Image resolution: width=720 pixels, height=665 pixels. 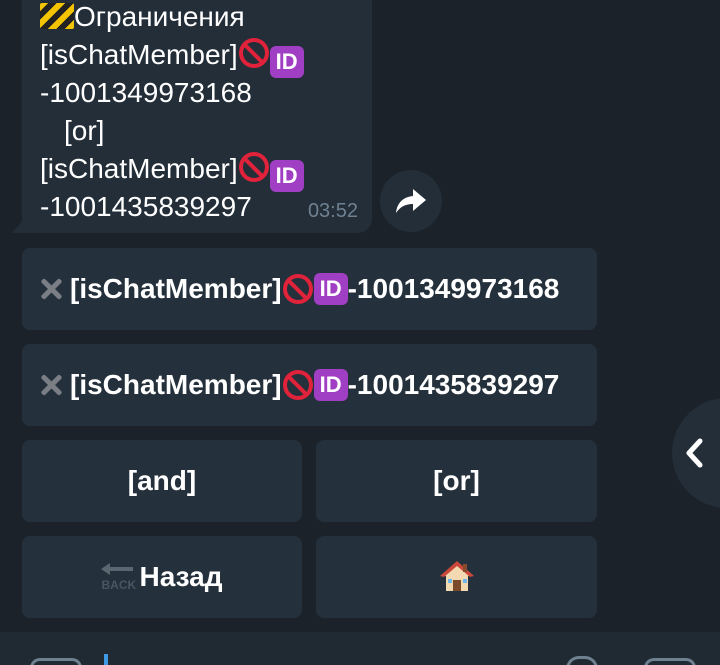 I want to click on keyboard-button-condition-1: [isChatMember] ID -1001349973168, so click(x=309, y=289).